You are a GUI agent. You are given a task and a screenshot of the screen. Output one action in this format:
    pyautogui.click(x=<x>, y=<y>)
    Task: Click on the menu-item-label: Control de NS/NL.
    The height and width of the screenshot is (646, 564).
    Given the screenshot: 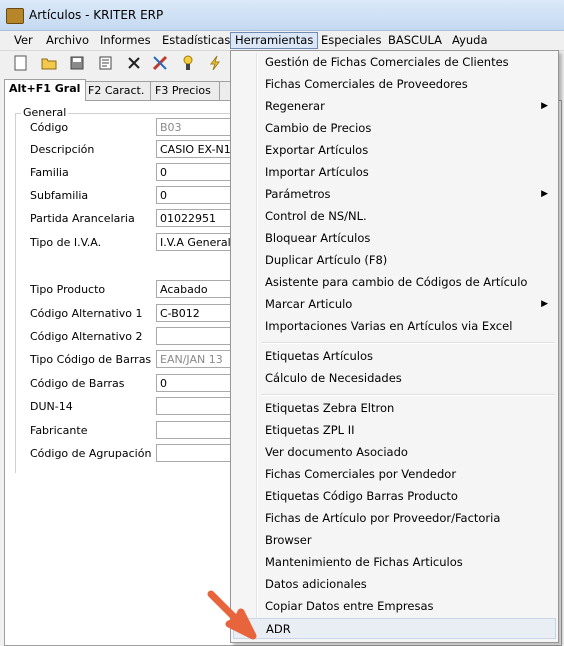 What is the action you would take?
    pyautogui.click(x=316, y=216)
    